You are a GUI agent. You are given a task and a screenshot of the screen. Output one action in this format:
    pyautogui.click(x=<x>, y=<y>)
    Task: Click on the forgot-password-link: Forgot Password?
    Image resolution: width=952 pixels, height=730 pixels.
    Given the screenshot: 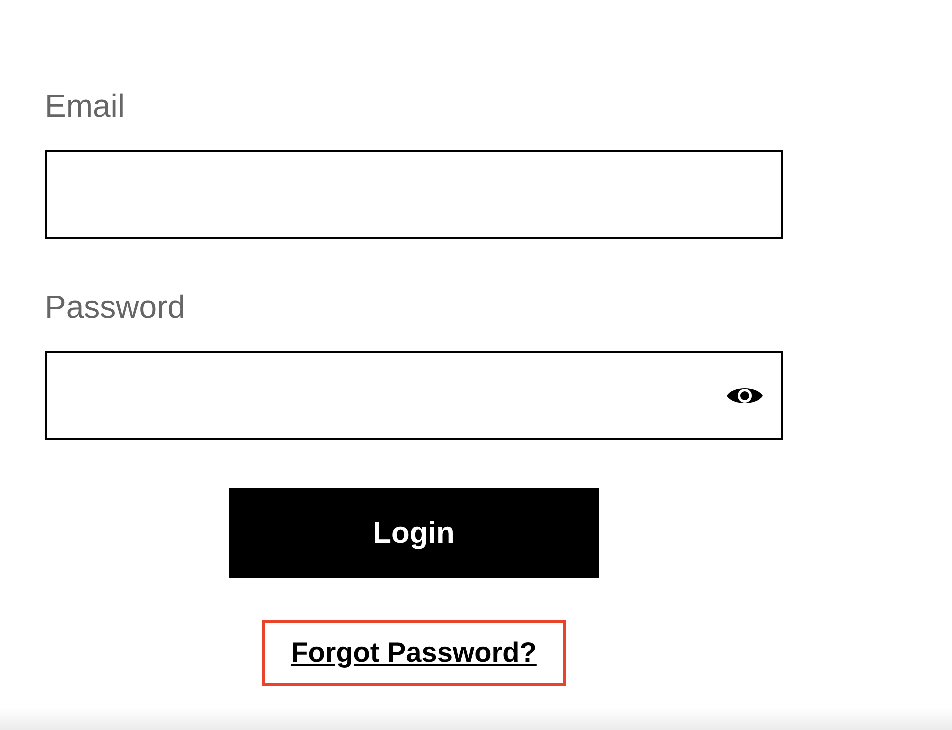 What is the action you would take?
    pyautogui.click(x=414, y=652)
    